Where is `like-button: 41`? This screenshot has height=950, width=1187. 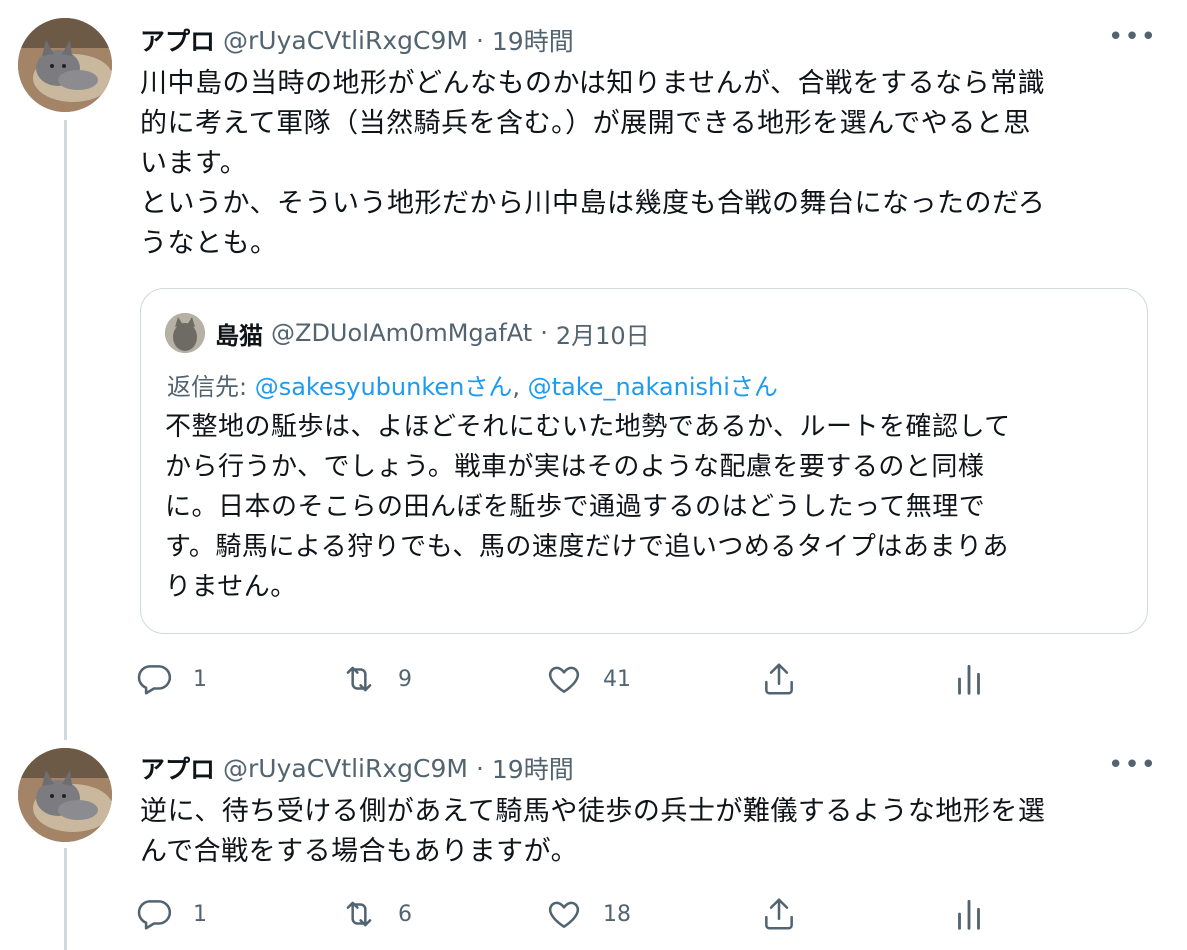 like-button: 41 is located at coordinates (588, 679).